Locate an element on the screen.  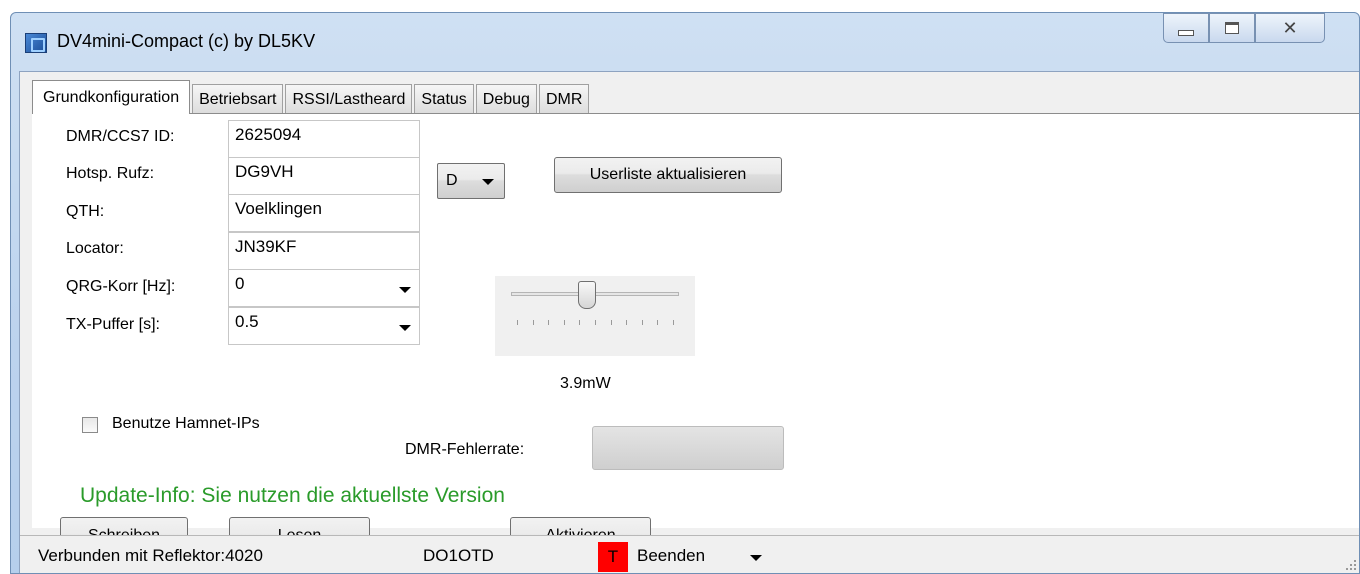
dmr-error-label: DMR-Fehlerrate: is located at coordinates (465, 449).